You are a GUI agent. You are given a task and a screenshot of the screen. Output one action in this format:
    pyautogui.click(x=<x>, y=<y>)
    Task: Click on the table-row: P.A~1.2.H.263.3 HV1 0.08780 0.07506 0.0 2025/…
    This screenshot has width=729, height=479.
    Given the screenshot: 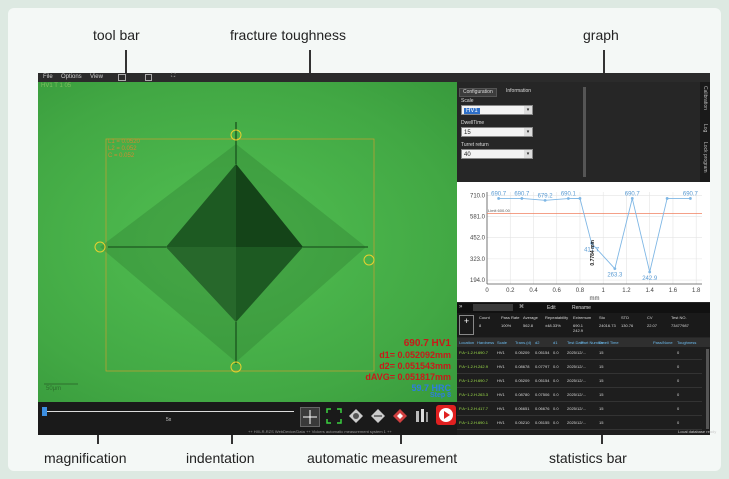 What is the action you would take?
    pyautogui.click(x=579, y=395)
    